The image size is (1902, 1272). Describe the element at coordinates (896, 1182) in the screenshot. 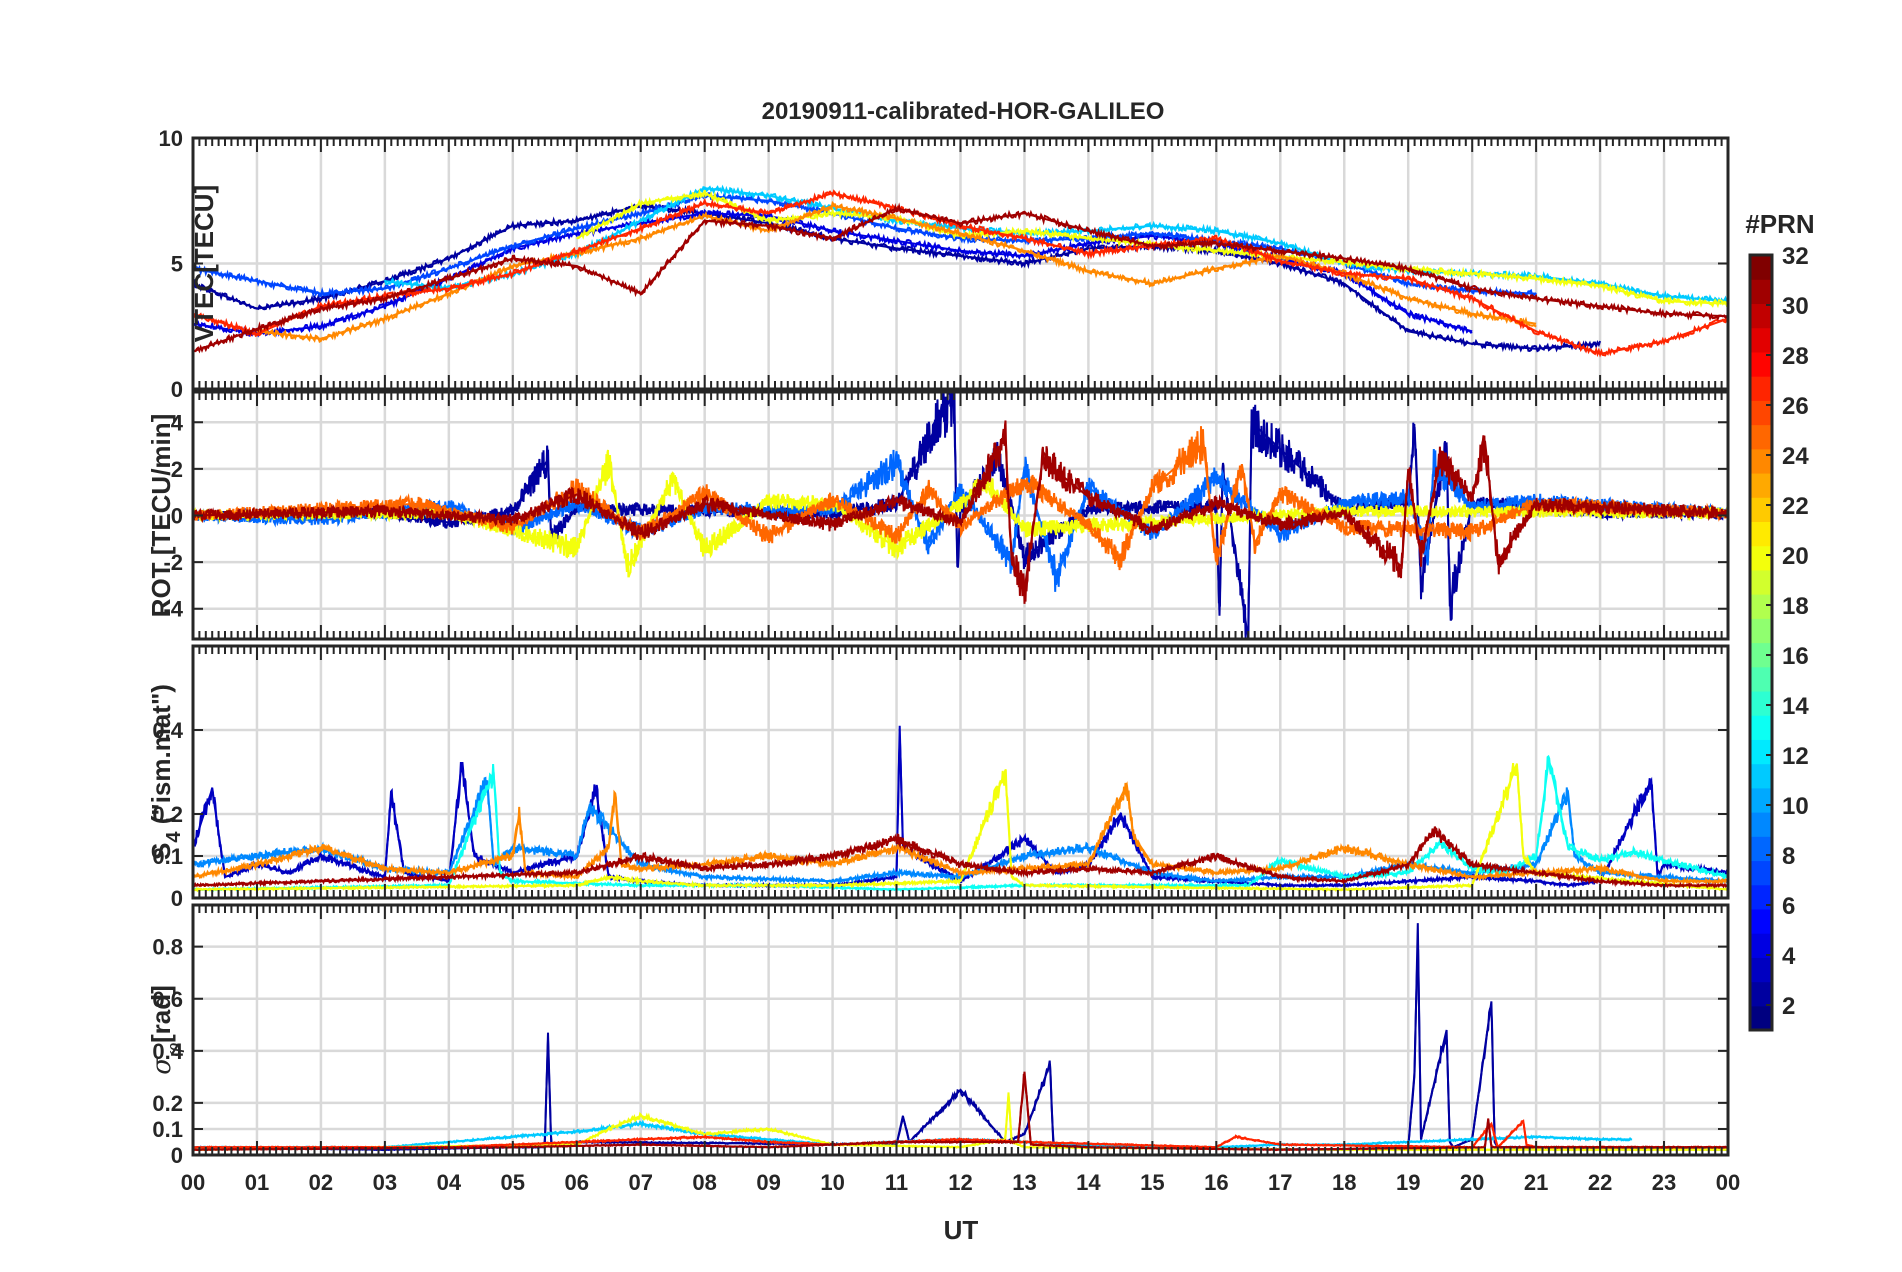

I see `x-tick-label: 11` at that location.